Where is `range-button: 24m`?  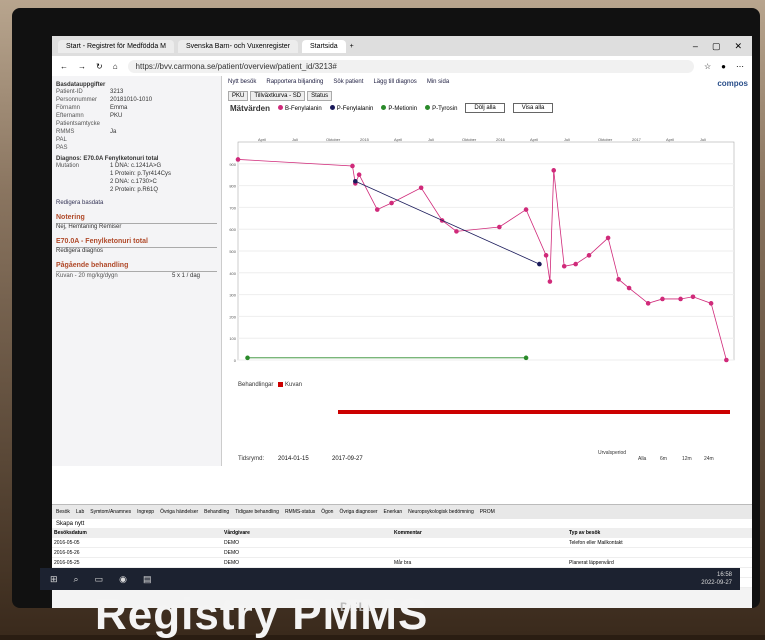
range-button: 24m is located at coordinates (709, 459).